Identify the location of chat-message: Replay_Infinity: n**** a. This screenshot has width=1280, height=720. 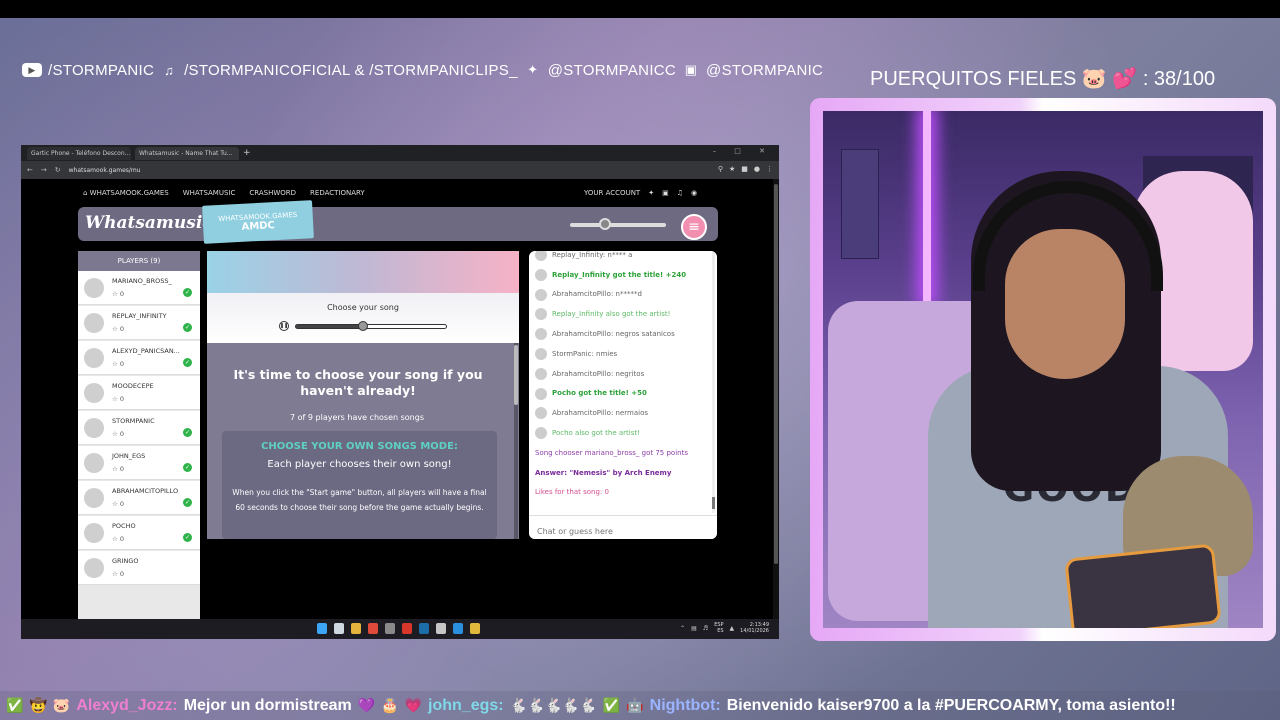
(623, 258).